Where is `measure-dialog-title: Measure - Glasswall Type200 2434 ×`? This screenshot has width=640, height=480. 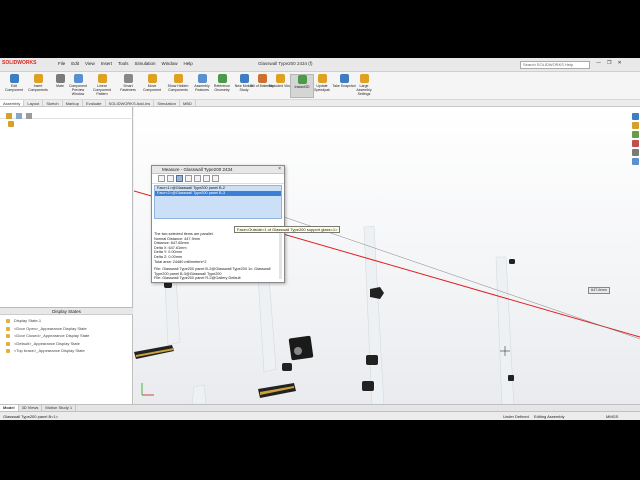 measure-dialog-title: Measure - Glasswall Type200 2434 × is located at coordinates (218, 170).